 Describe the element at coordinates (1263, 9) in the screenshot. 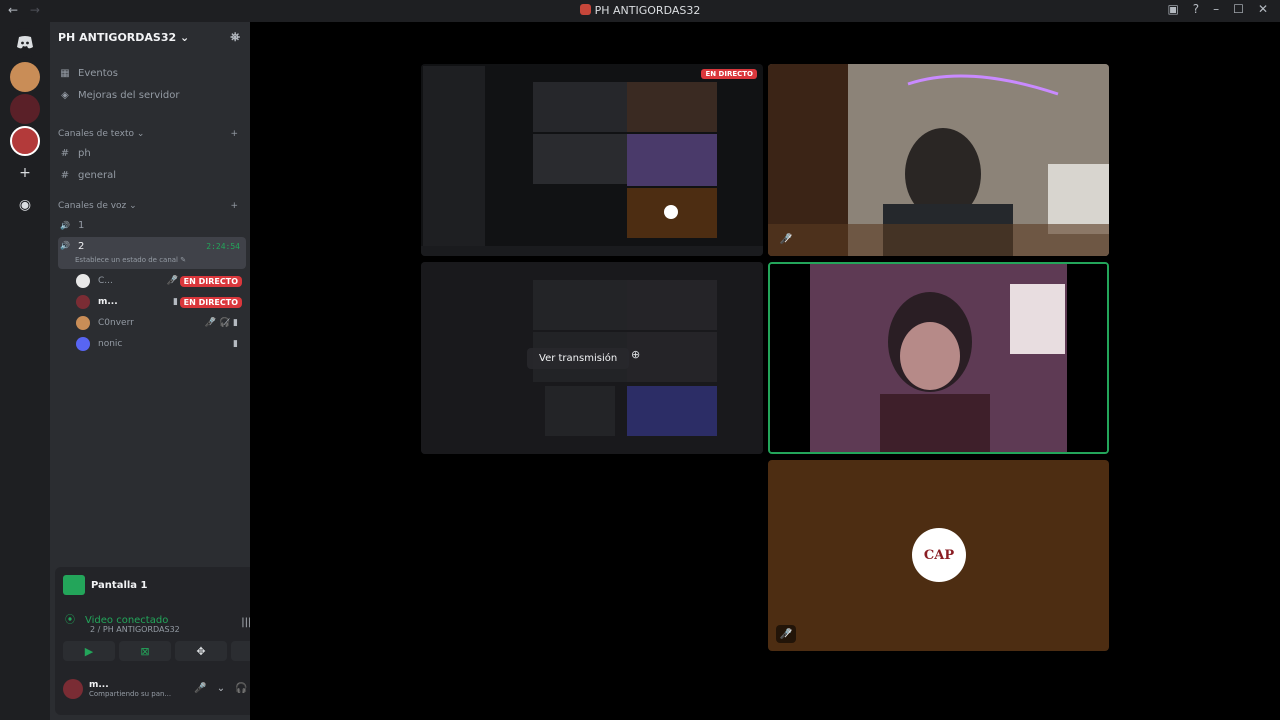

I see `close-button: ✕` at that location.